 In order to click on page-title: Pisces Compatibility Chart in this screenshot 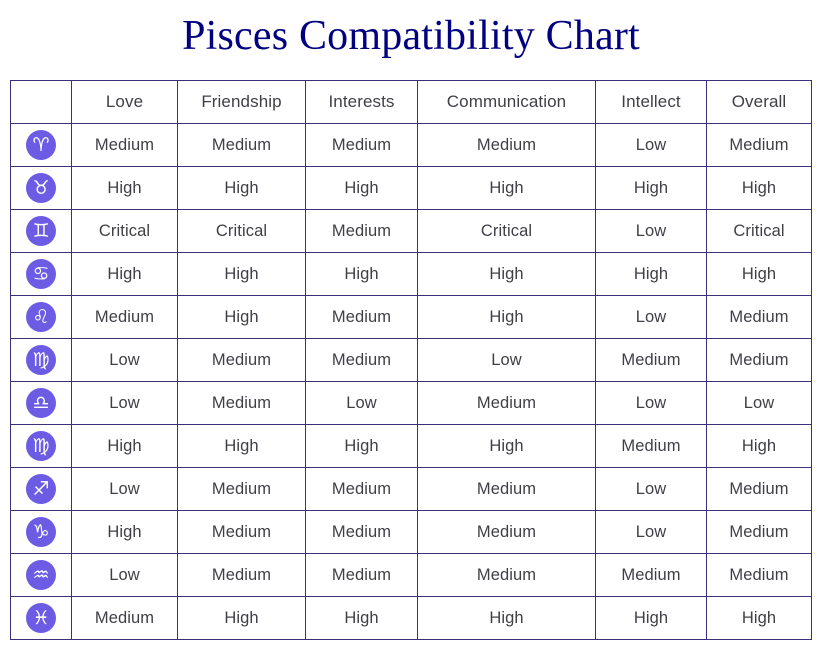, I will do `click(411, 36)`.